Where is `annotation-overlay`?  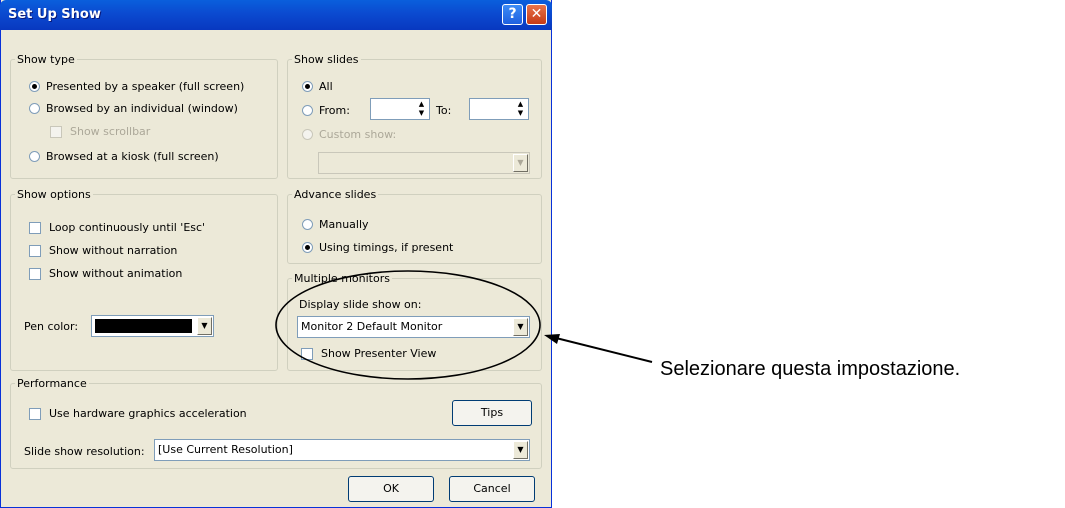 annotation-overlay is located at coordinates (464, 325).